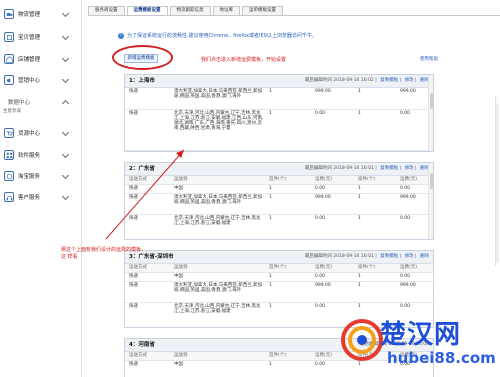  I want to click on destination-cell: 北京,天津,河北,山西,内蒙古,辽宁,吉林,黑龙江,上海,江苏,浙江,安徽,福建, so click(217, 221).